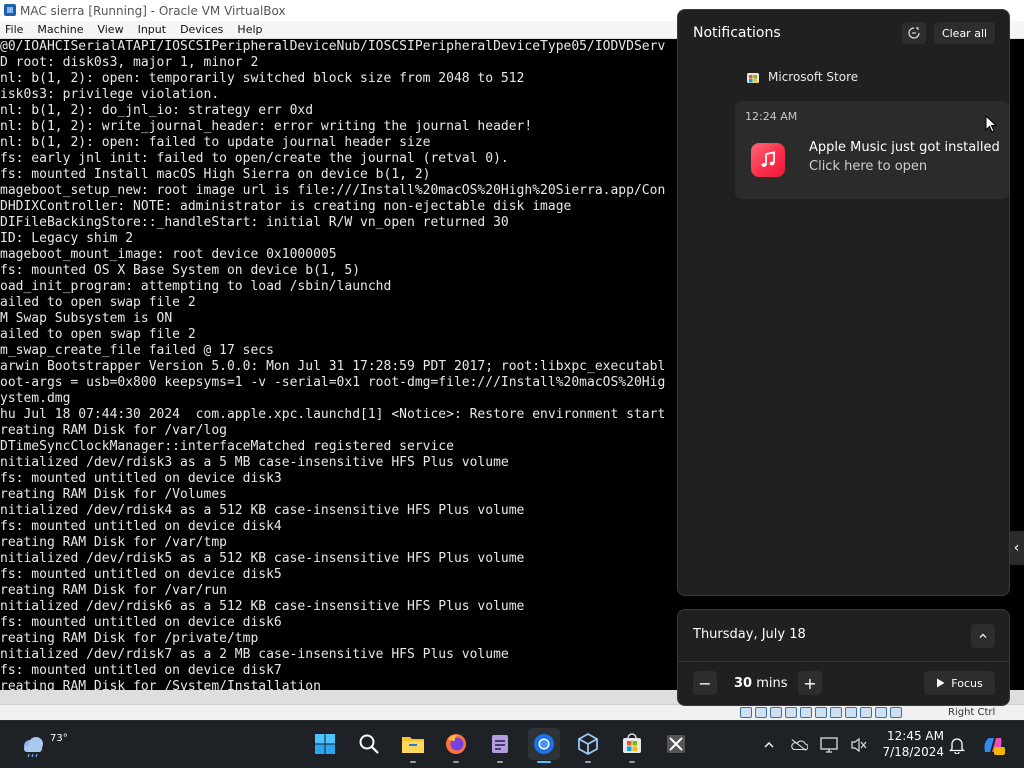  I want to click on firefox-button, so click(456, 745).